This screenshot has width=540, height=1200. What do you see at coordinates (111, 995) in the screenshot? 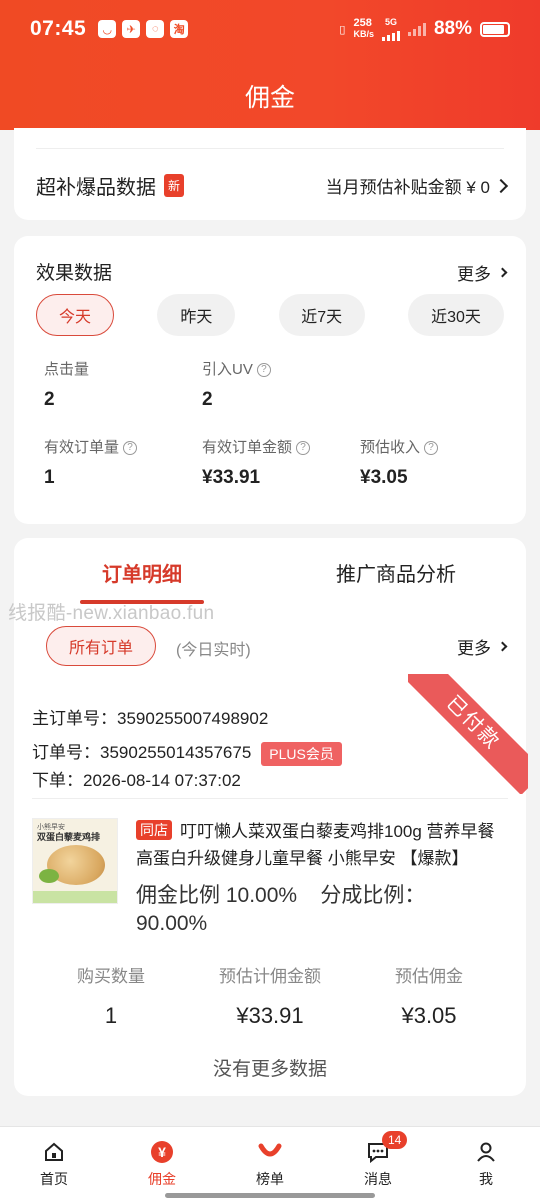
I see `stat-quantity: 购买数量 1` at bounding box center [111, 995].